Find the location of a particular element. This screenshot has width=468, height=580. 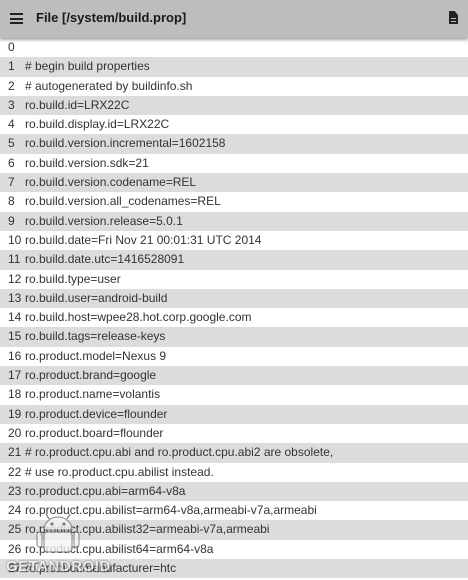

line-number: 17 is located at coordinates (15, 375).